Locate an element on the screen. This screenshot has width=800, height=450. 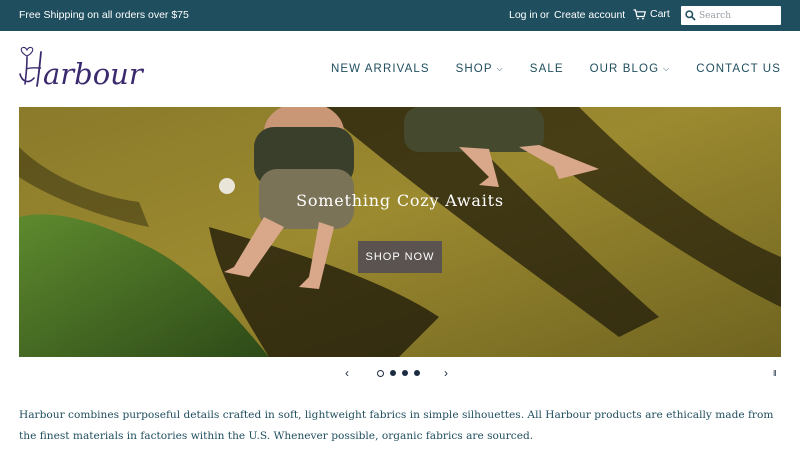
cart-label: Cart is located at coordinates (660, 14).